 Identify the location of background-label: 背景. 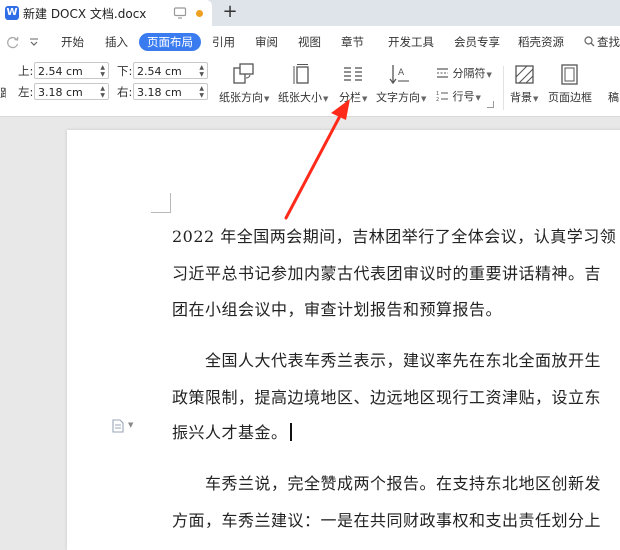
(521, 97).